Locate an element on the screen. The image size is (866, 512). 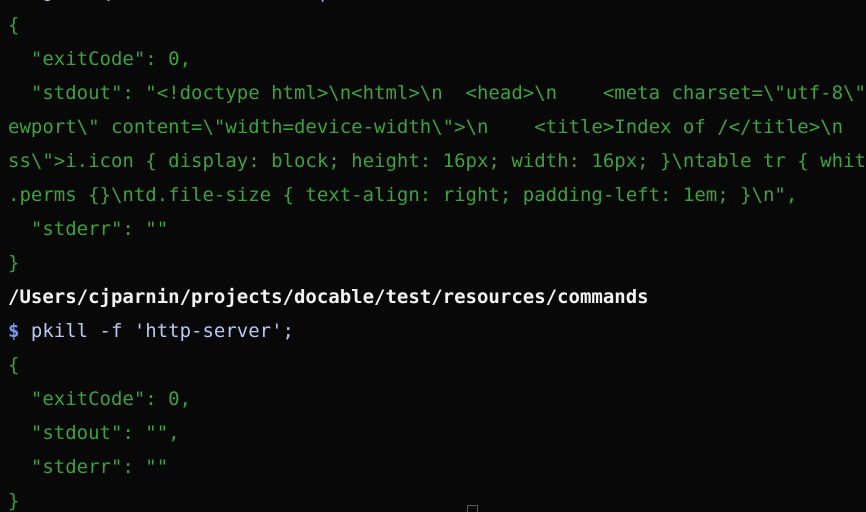
terminal-line-command: $ wget -qO- localhost:8888 | head -n 10 is located at coordinates (437, 4).